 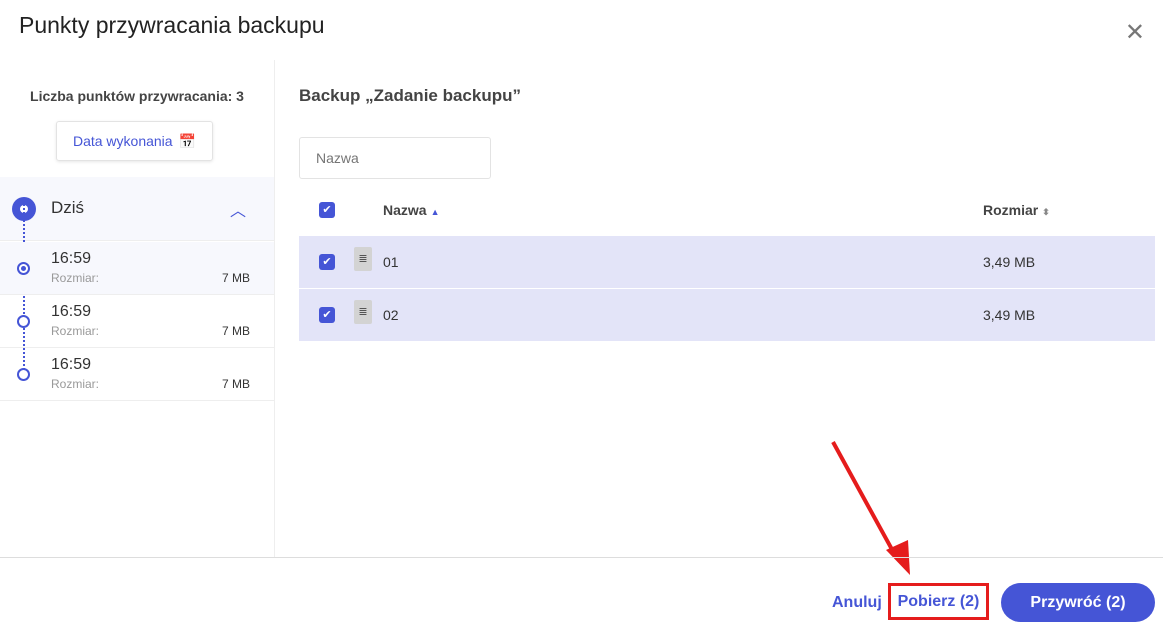 What do you see at coordinates (68, 207) in the screenshot?
I see `group-label: Dziś` at bounding box center [68, 207].